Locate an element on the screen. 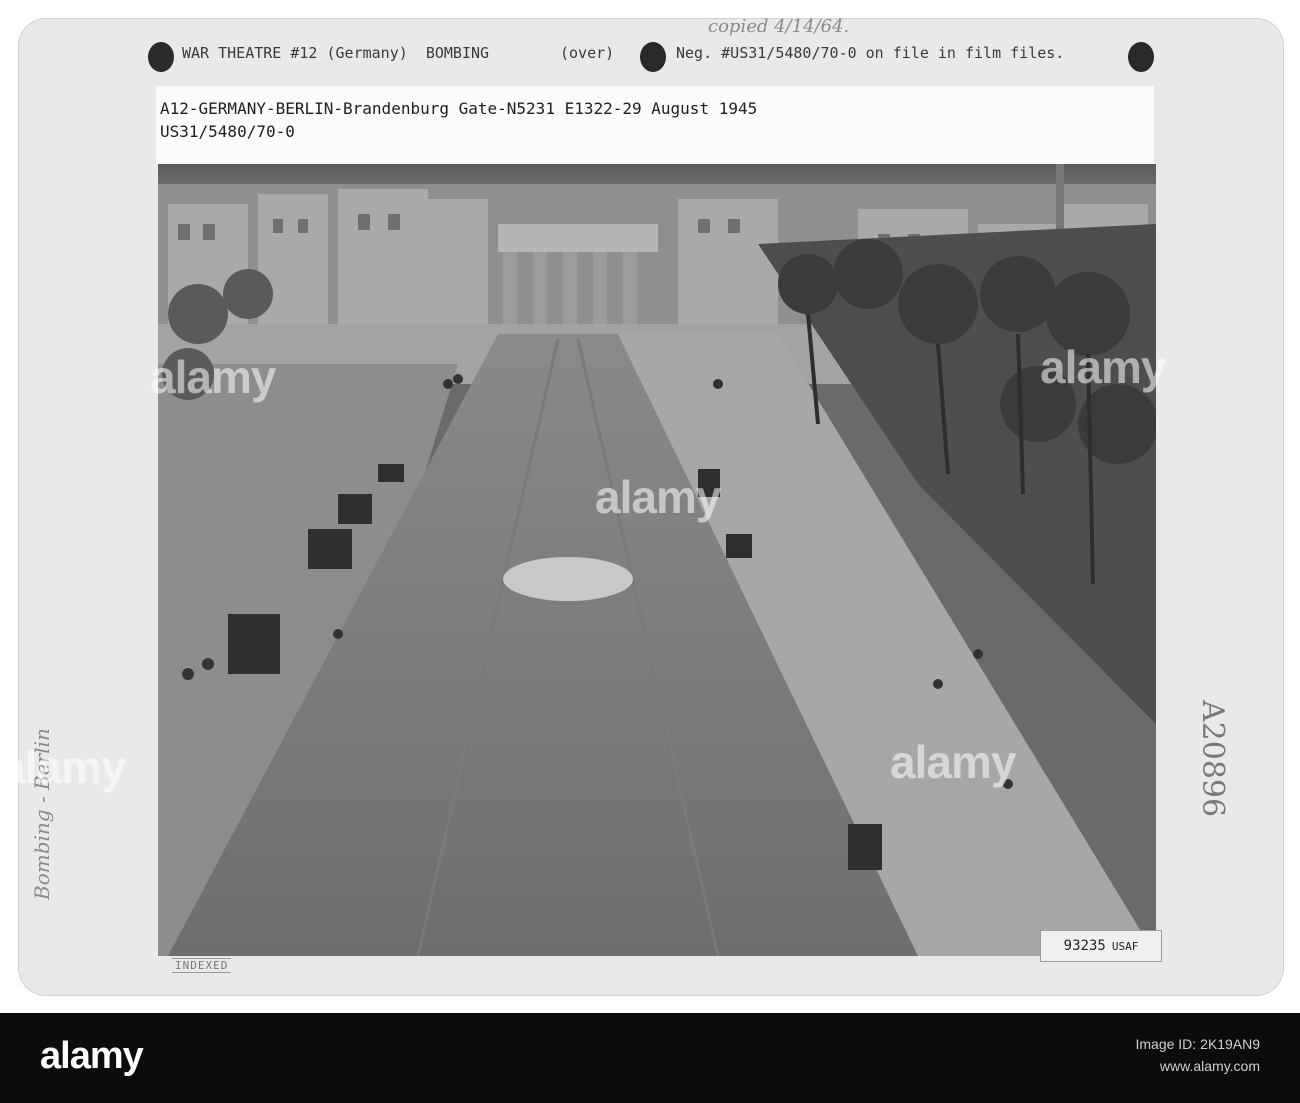 The width and height of the screenshot is (1300, 1103). punch-hole-right is located at coordinates (1141, 57).